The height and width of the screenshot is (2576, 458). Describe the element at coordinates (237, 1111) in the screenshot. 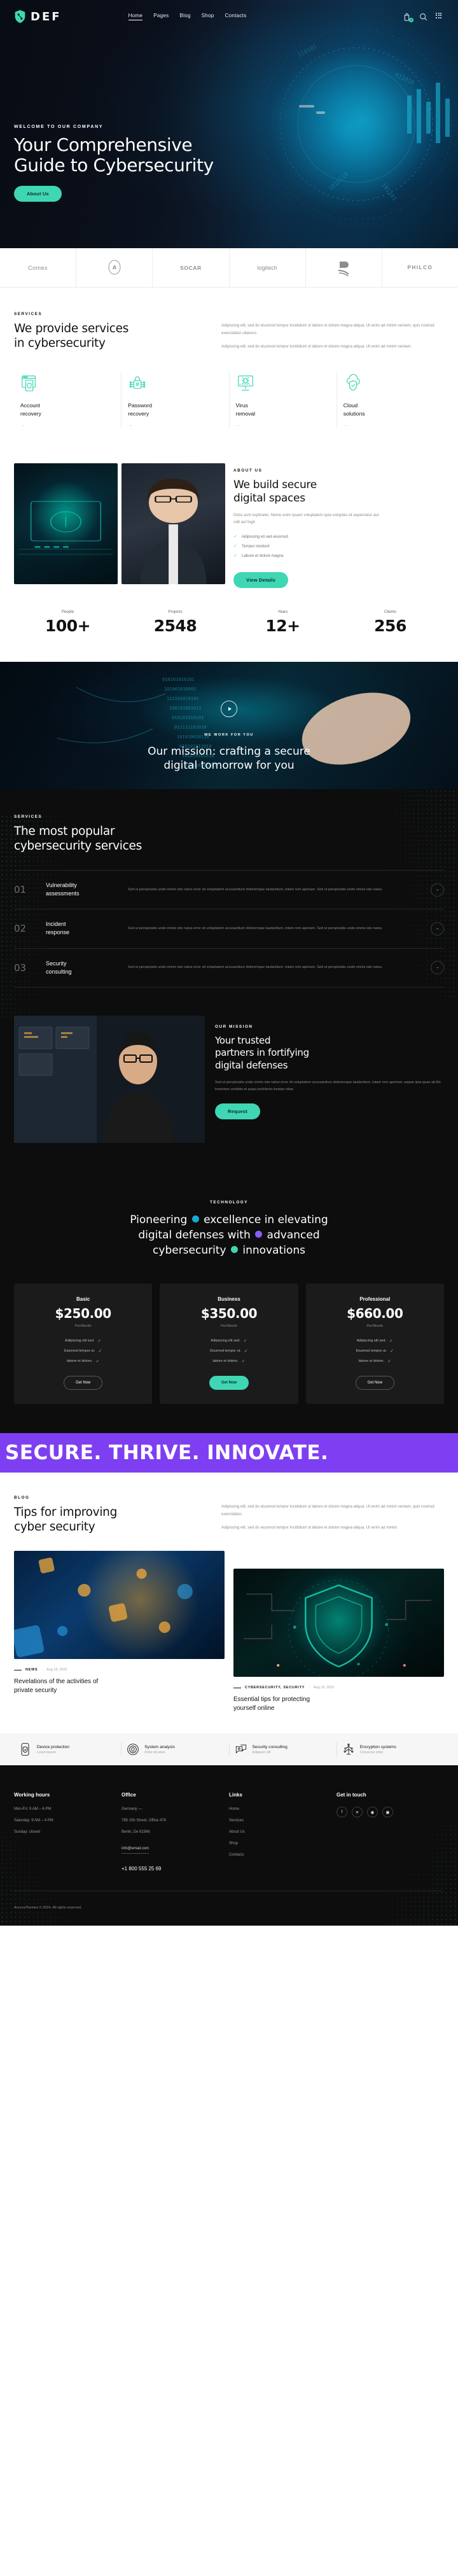

I see `partners-request-button: Request` at that location.